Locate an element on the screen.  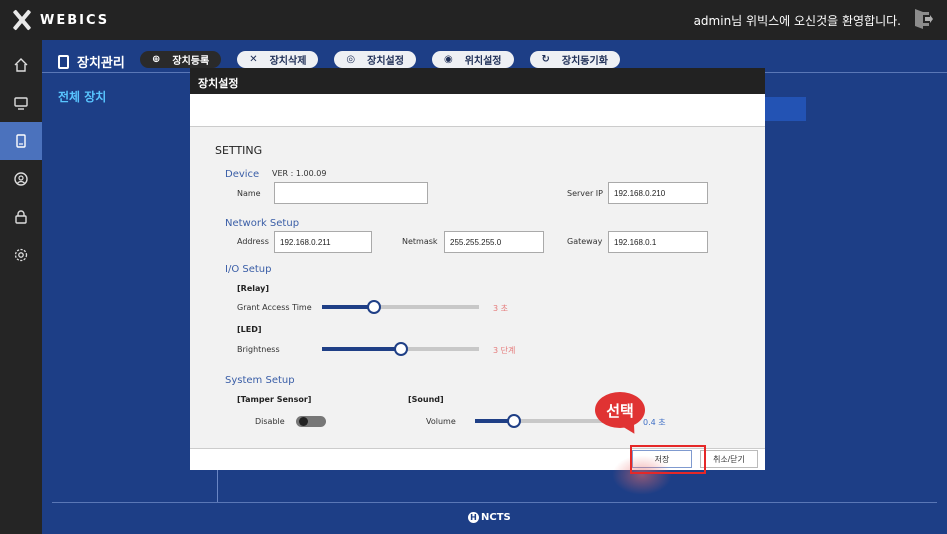
firmware-version: VER : 1.00.09 is located at coordinates (299, 173).